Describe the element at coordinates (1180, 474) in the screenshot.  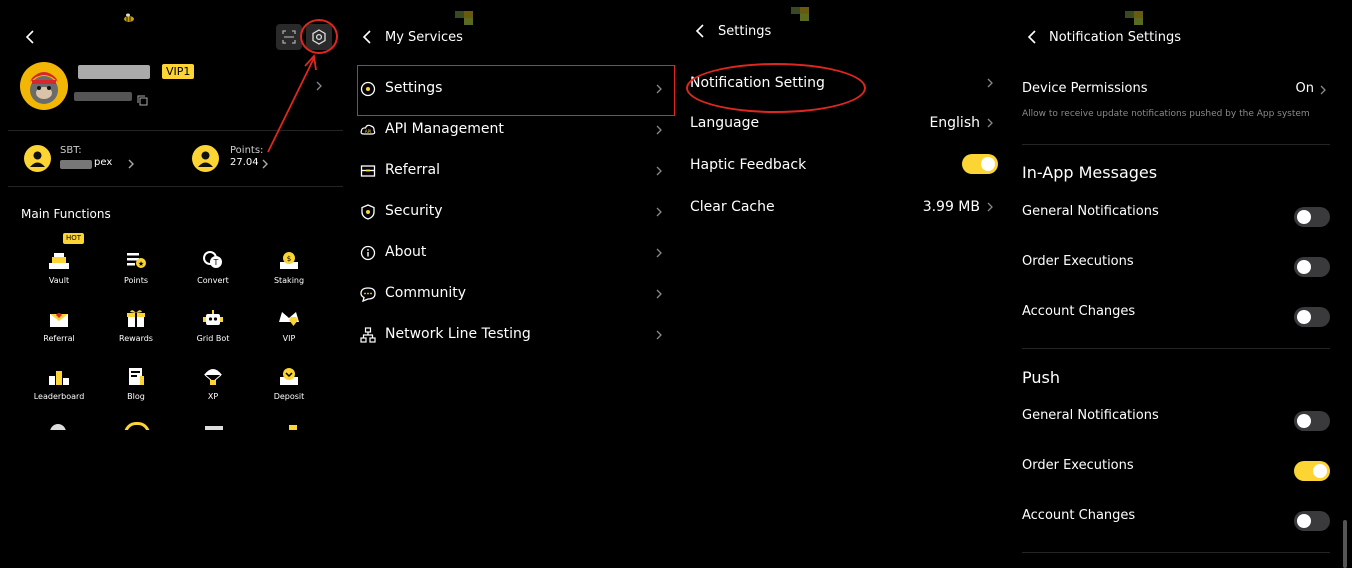
I see `push-order-executions-row: Order Executions` at that location.